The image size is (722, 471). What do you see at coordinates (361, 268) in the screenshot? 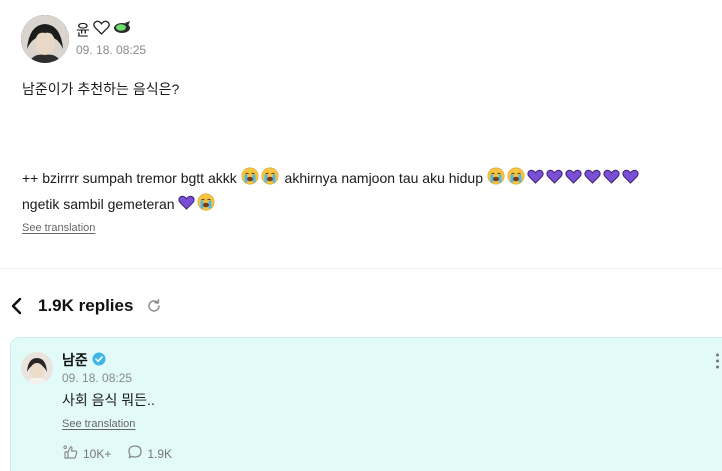
I see `section-divider` at bounding box center [361, 268].